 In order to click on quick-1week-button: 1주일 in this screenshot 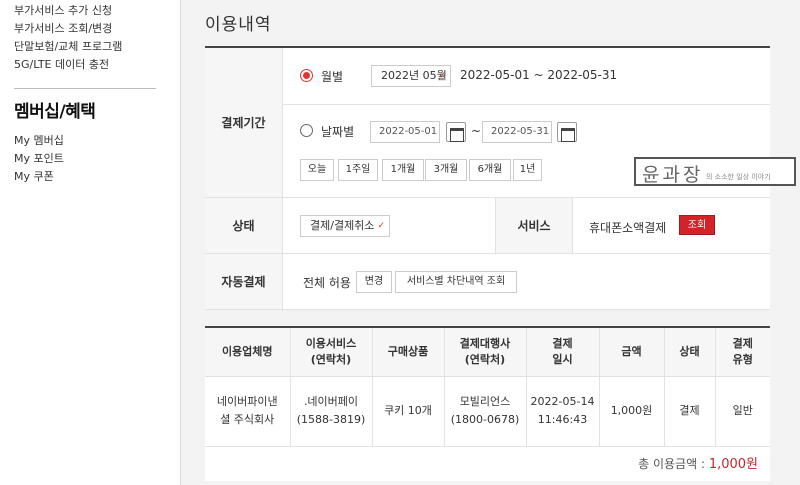, I will do `click(358, 170)`.